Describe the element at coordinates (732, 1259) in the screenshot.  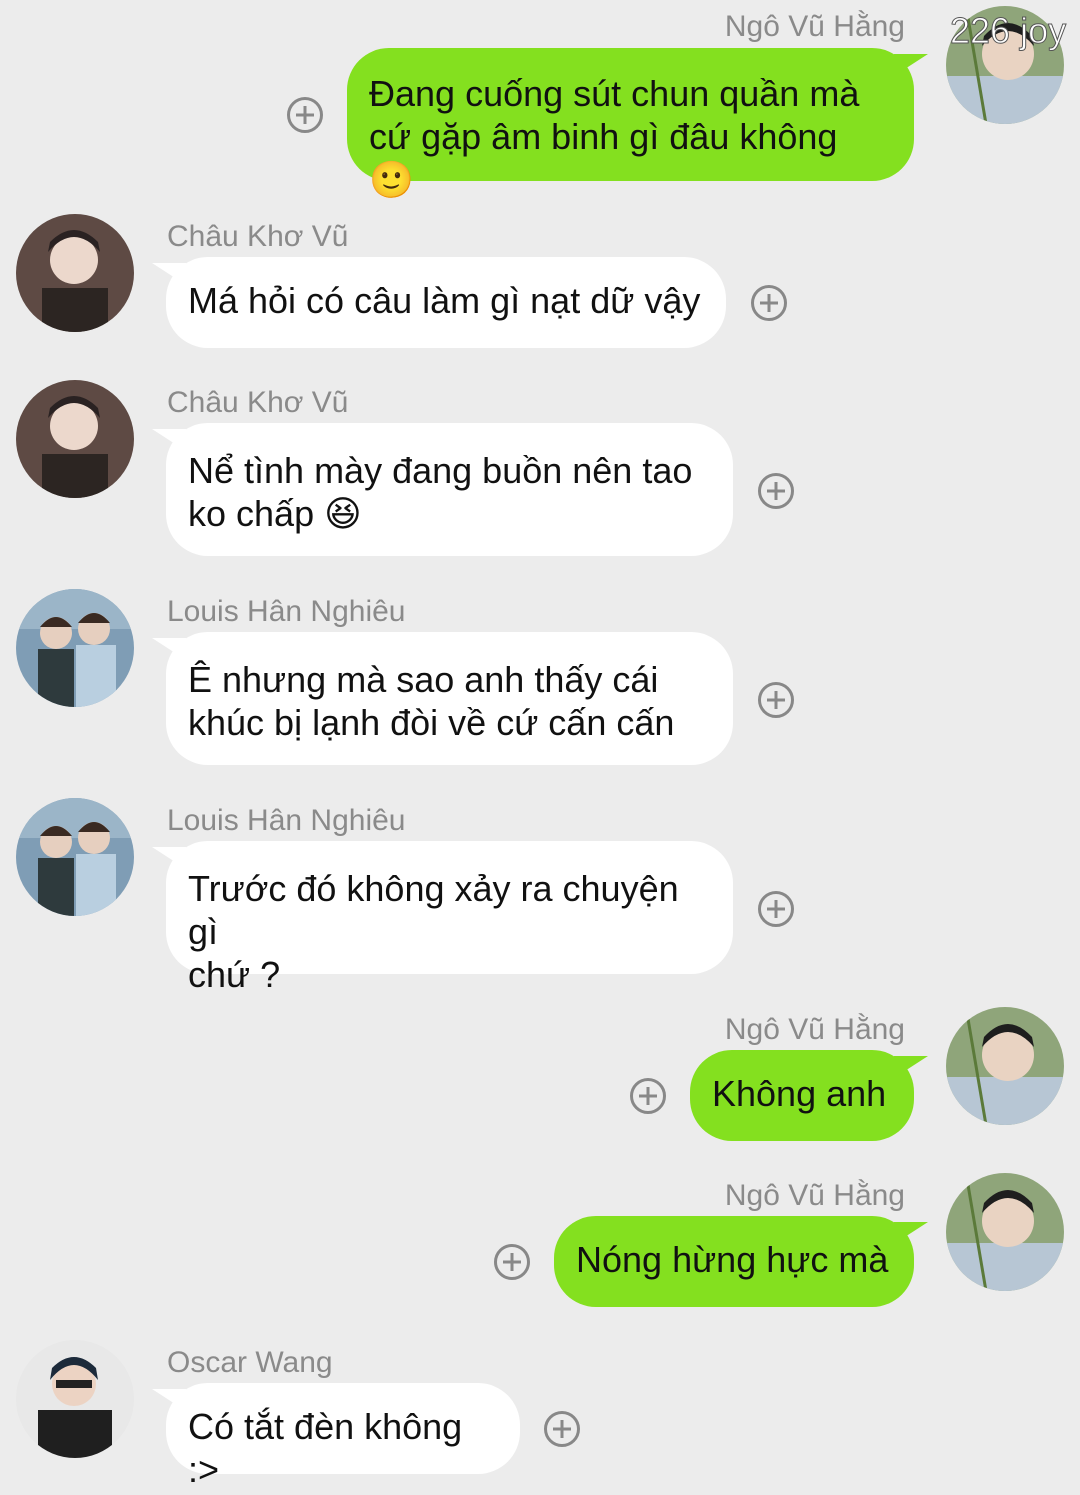
I see `message-line: Nóng hừng hực mà` at that location.